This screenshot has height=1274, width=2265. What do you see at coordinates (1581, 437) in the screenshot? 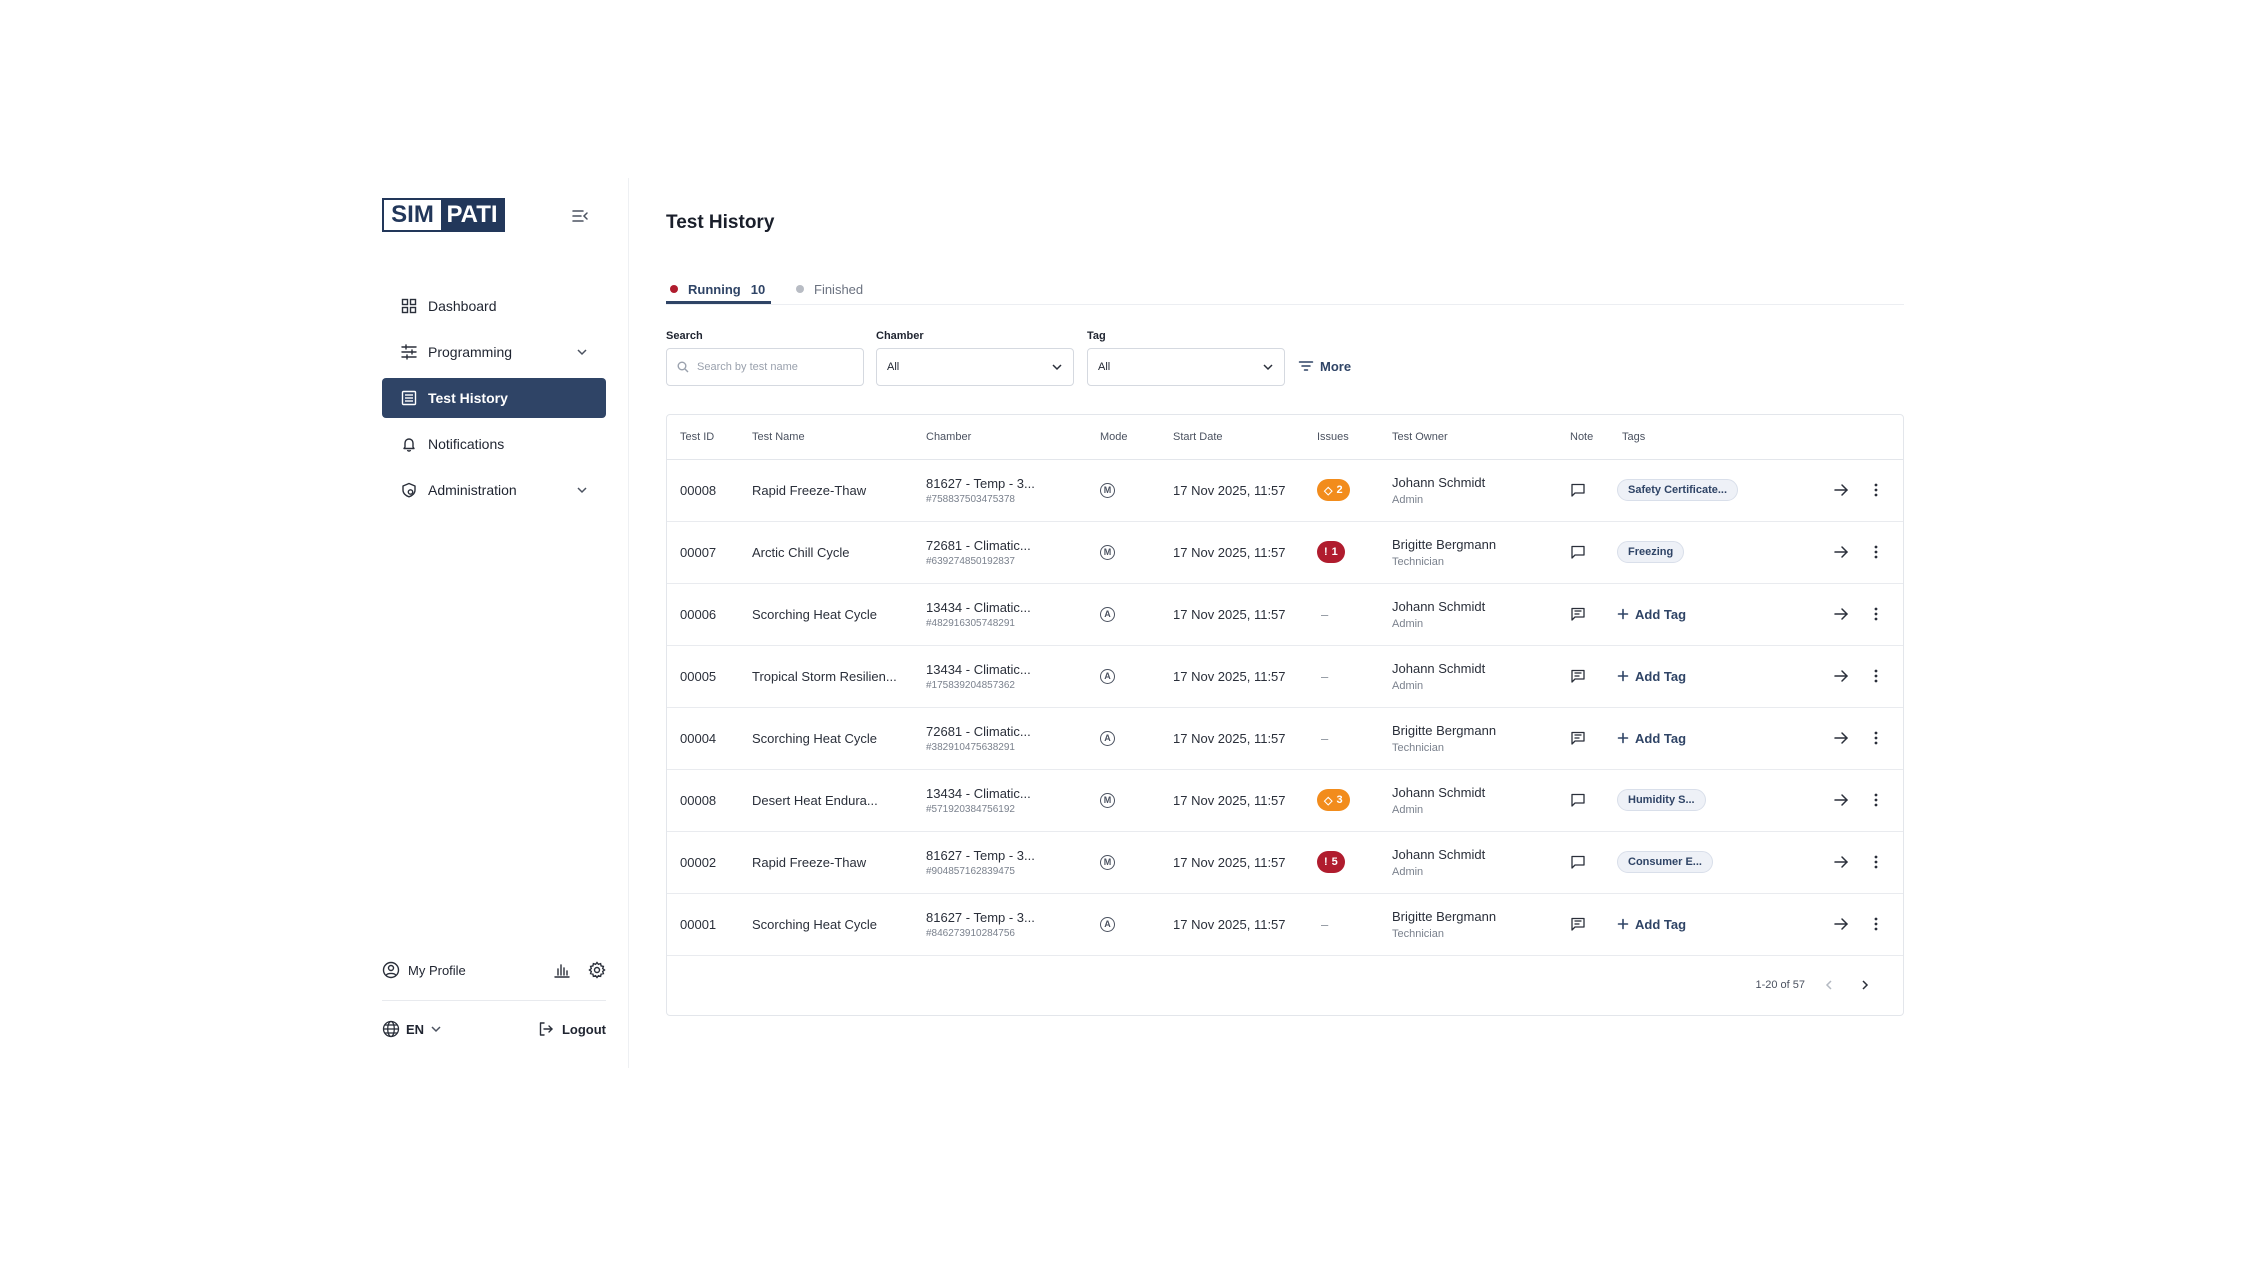
I see `header-note: Note` at bounding box center [1581, 437].